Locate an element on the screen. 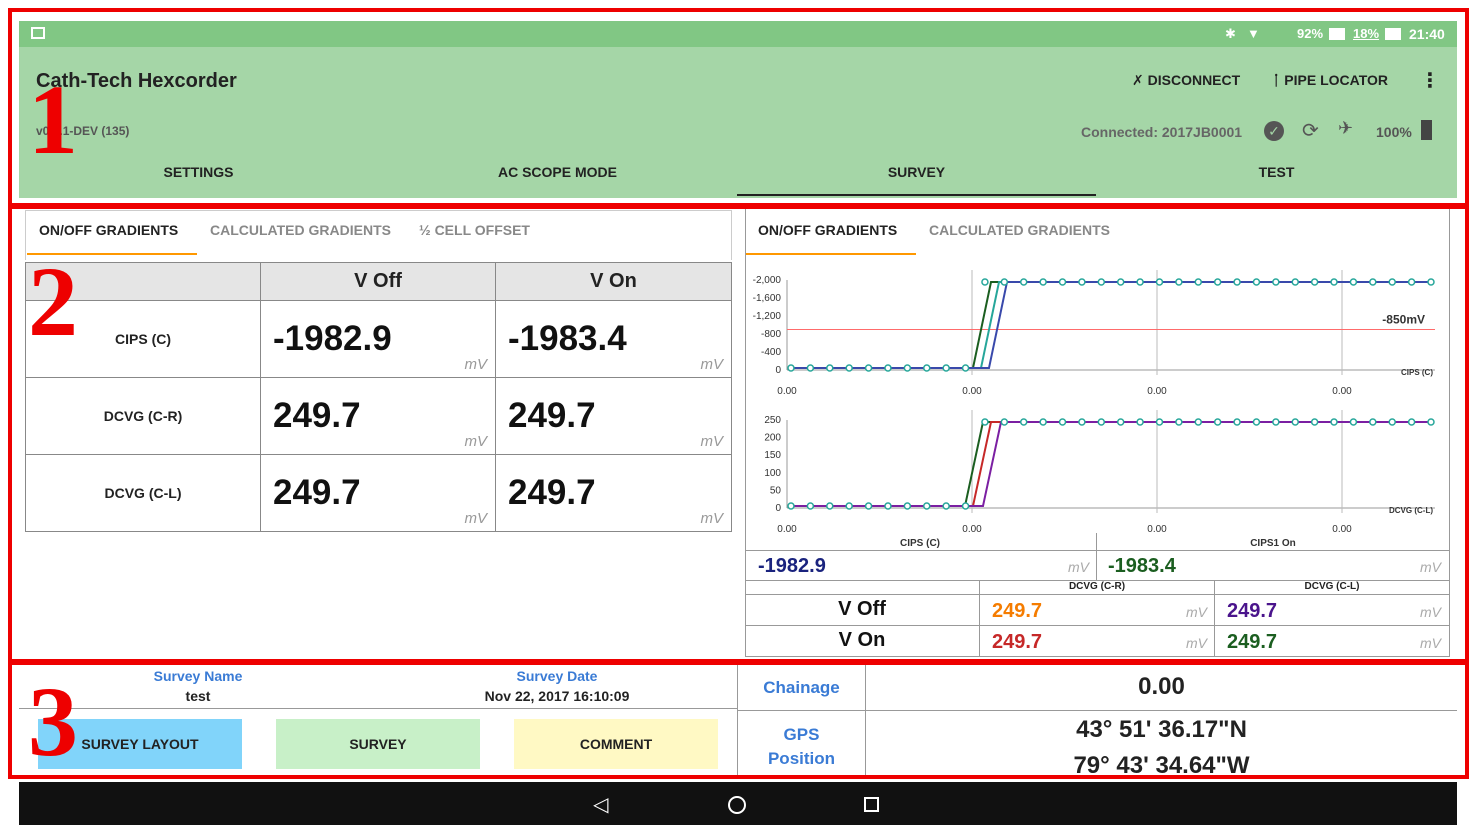 This screenshot has height=825, width=1472. back-icon: ◁ is located at coordinates (600, 804).